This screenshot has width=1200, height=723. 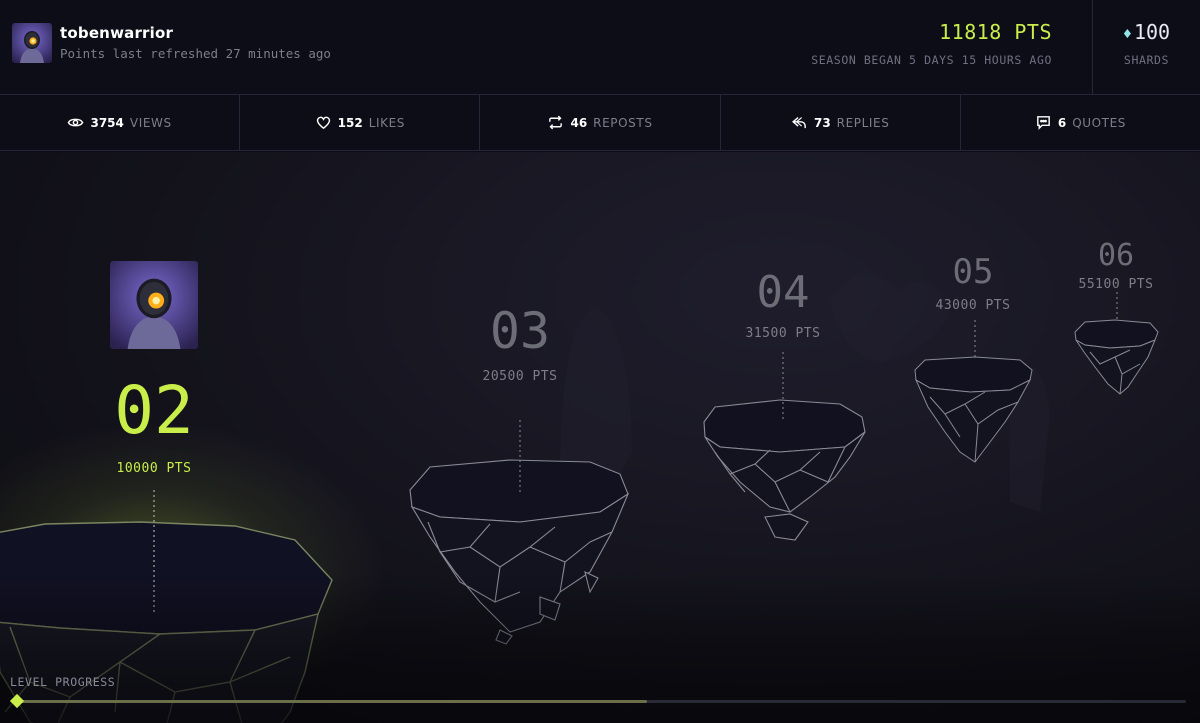 I want to click on eye-icon, so click(x=76, y=122).